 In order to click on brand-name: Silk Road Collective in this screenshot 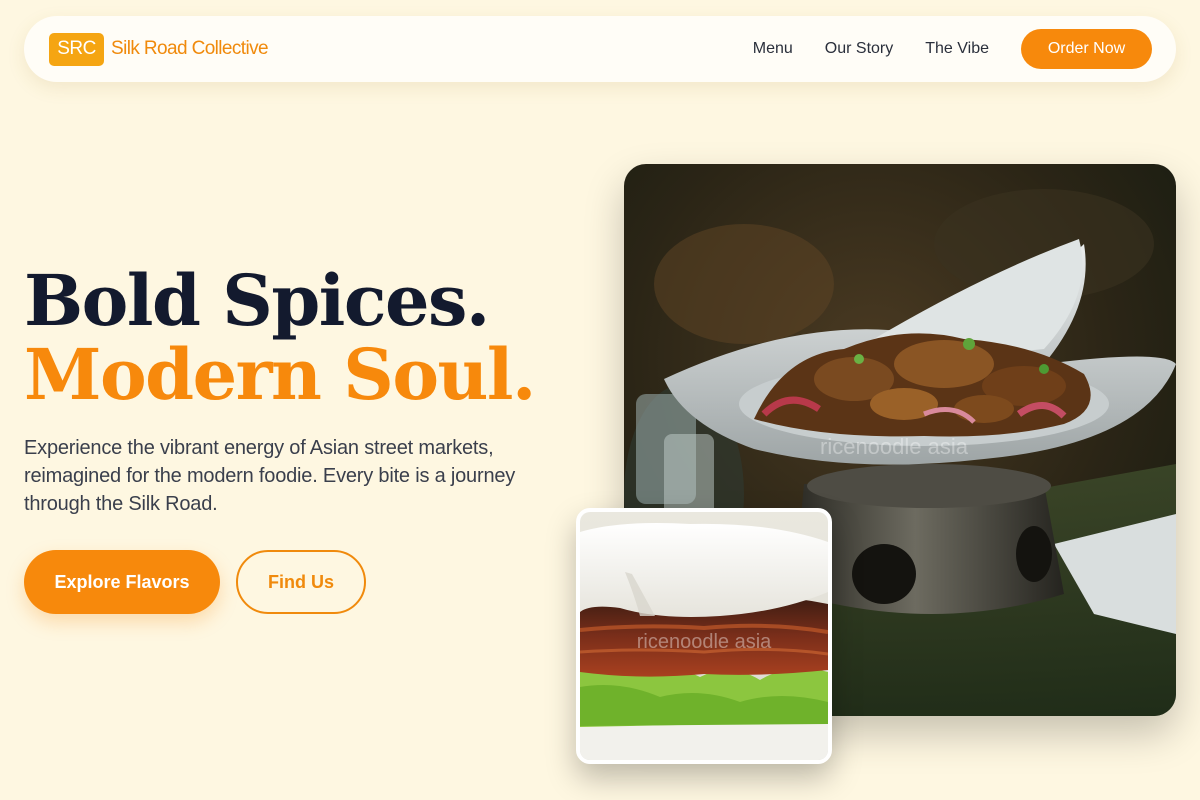, I will do `click(190, 48)`.